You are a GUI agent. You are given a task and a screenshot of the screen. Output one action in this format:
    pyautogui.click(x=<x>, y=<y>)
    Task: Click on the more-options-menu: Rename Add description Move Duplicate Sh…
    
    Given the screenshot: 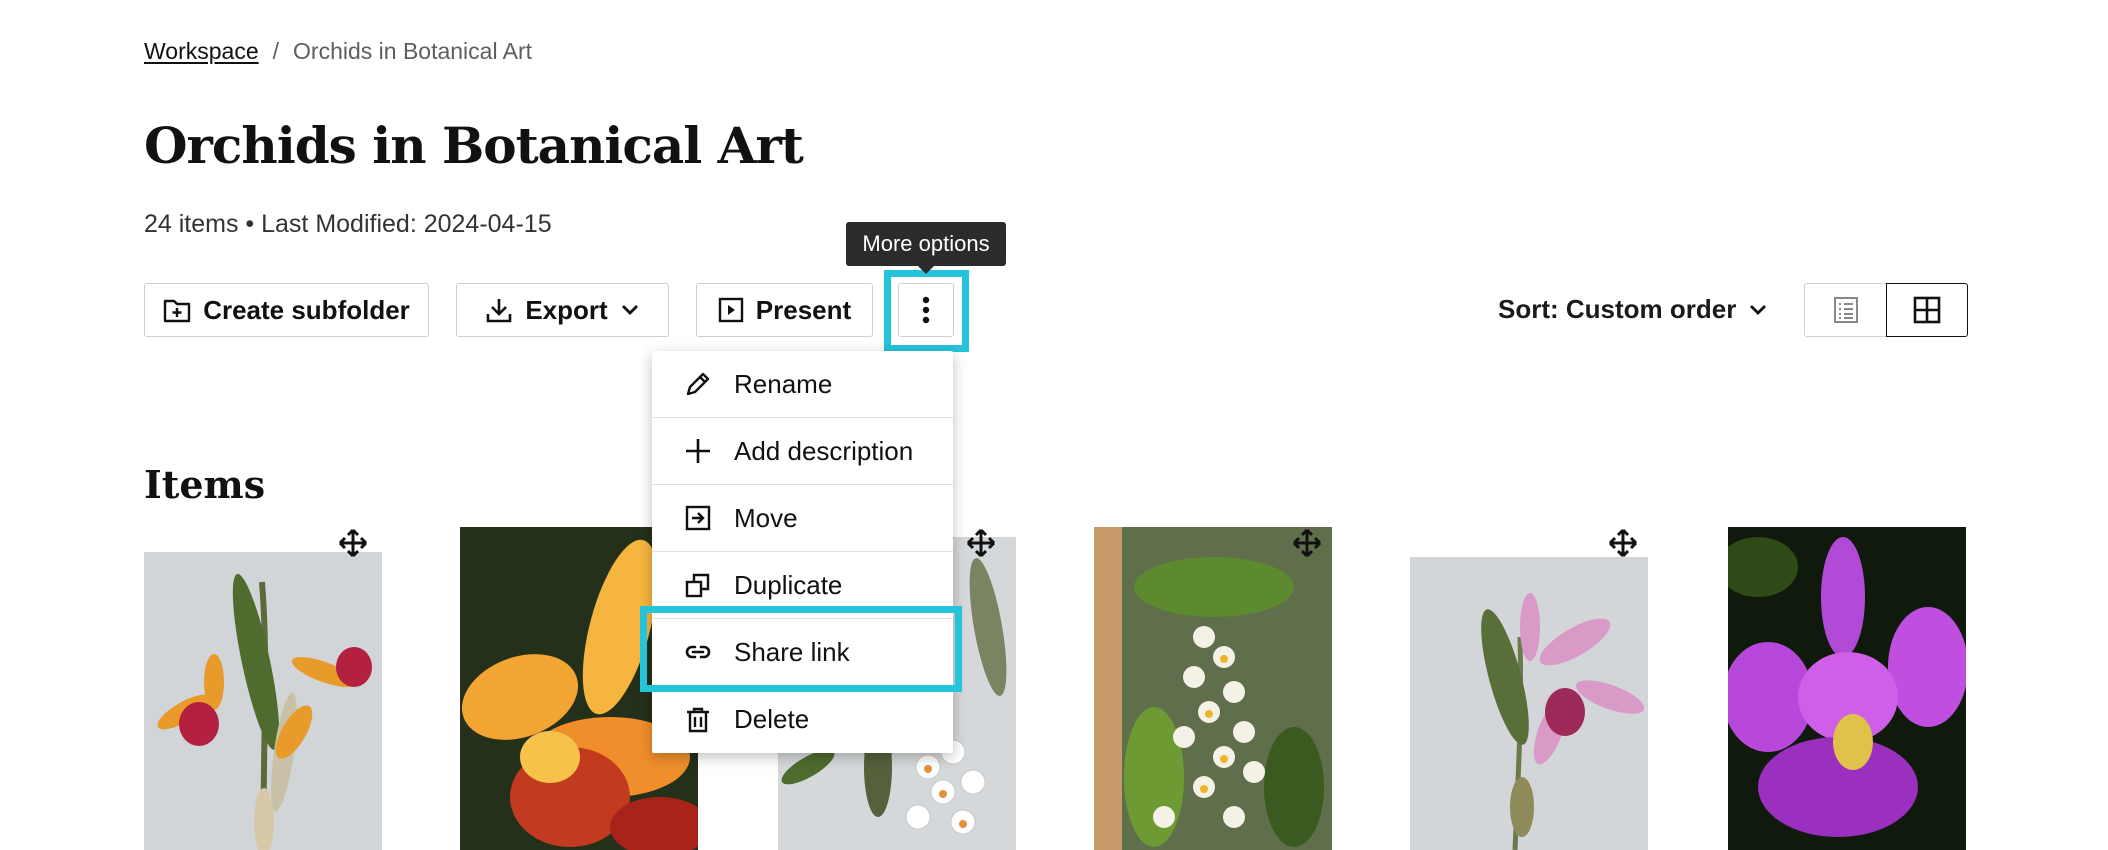 What is the action you would take?
    pyautogui.click(x=802, y=552)
    